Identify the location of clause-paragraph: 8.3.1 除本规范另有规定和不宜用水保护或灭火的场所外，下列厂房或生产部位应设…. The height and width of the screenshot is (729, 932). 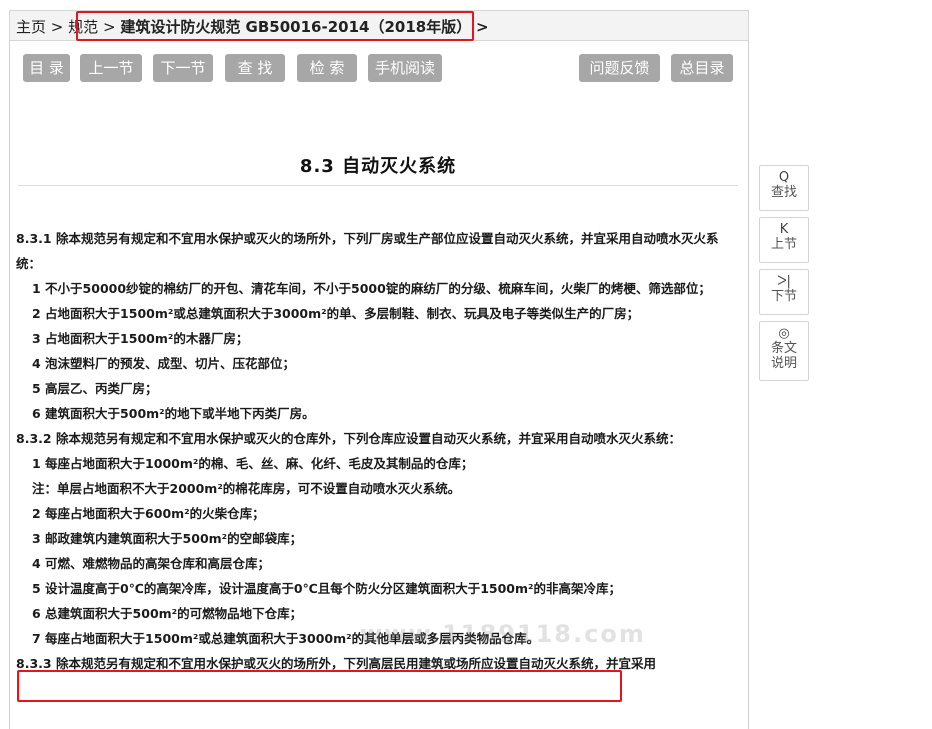
(367, 251).